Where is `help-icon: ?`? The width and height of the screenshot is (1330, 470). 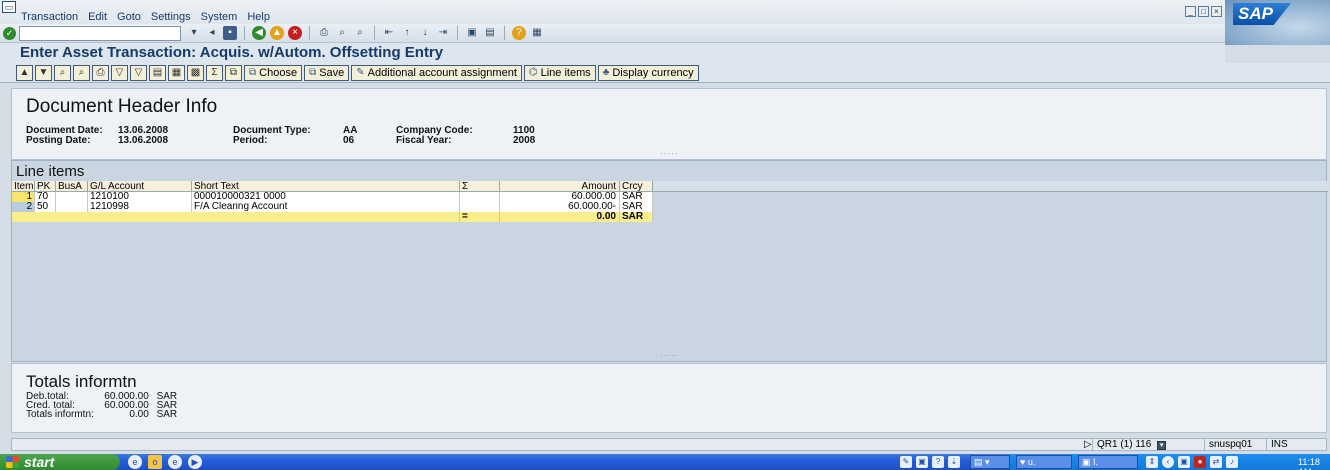
help-icon: ? is located at coordinates (519, 33).